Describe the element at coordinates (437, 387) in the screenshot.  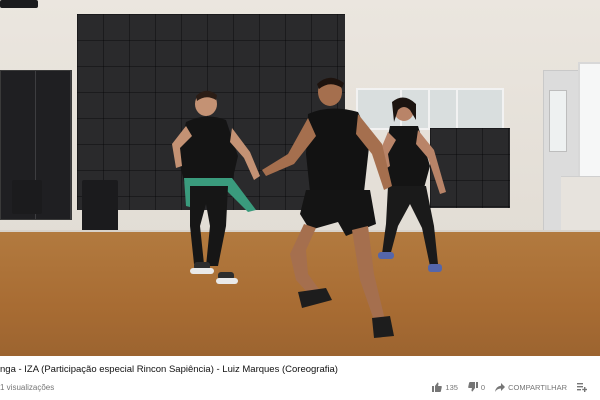
I see `thumbs-up-icon` at that location.